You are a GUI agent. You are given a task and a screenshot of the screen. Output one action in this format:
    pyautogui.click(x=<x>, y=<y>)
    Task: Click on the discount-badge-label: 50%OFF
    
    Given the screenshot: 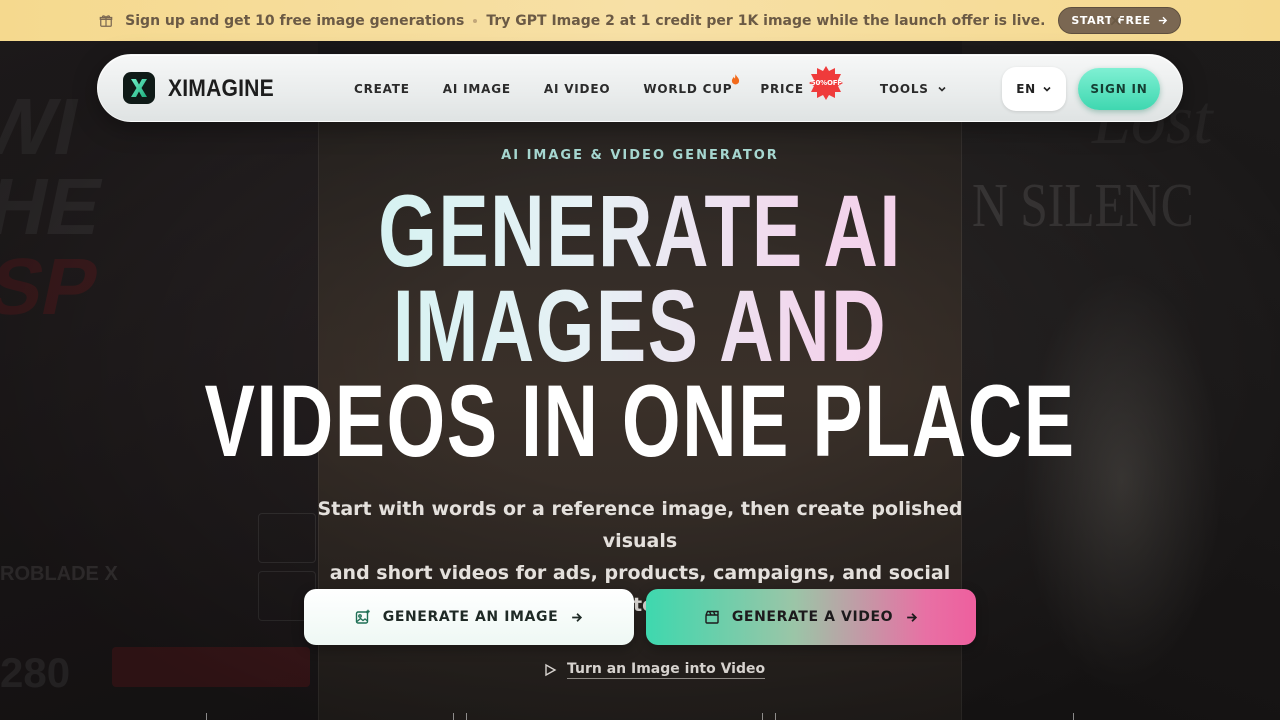 What is the action you would take?
    pyautogui.click(x=826, y=83)
    